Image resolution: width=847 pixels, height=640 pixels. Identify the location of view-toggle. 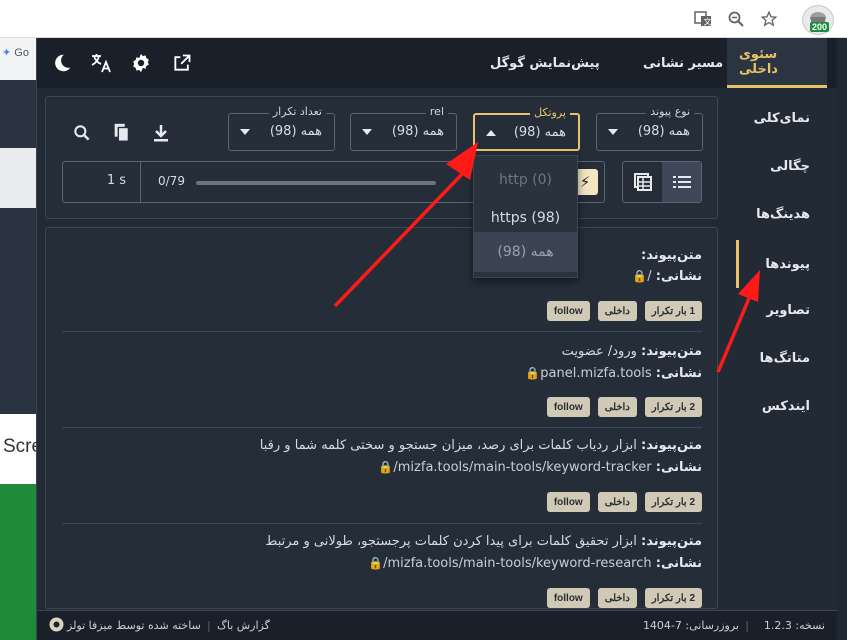
(662, 182).